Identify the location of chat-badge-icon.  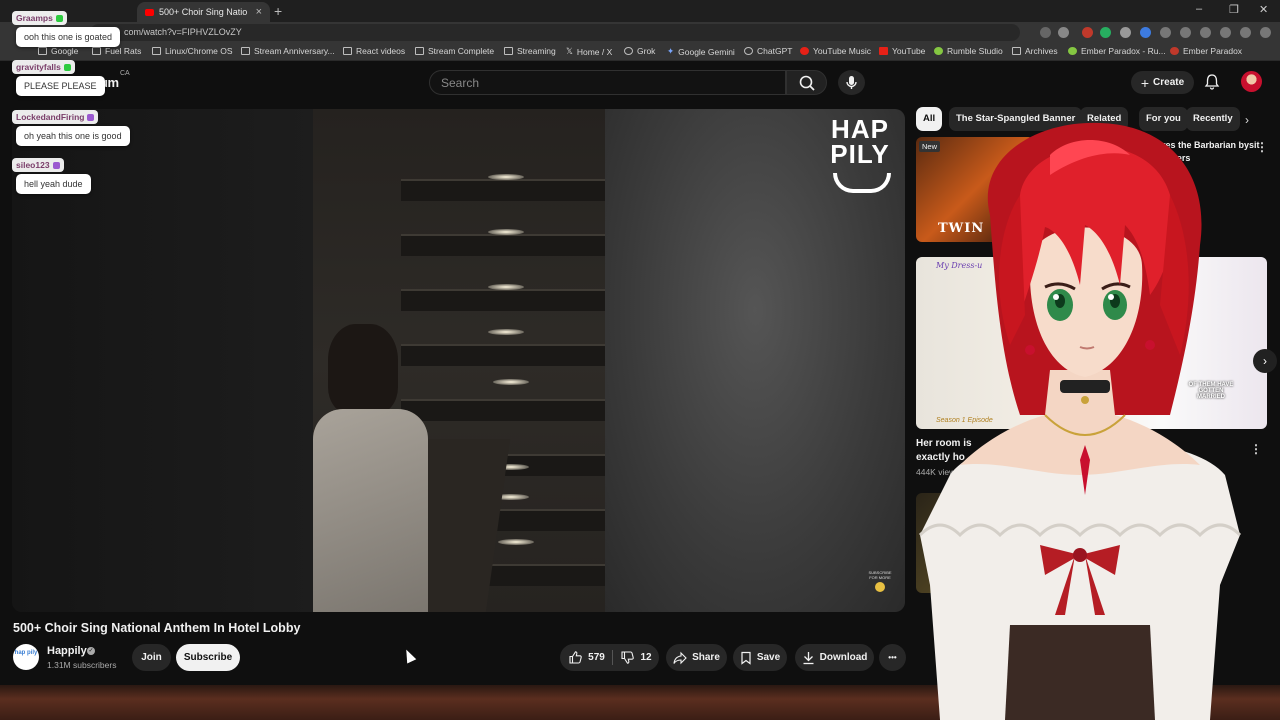
(56, 165).